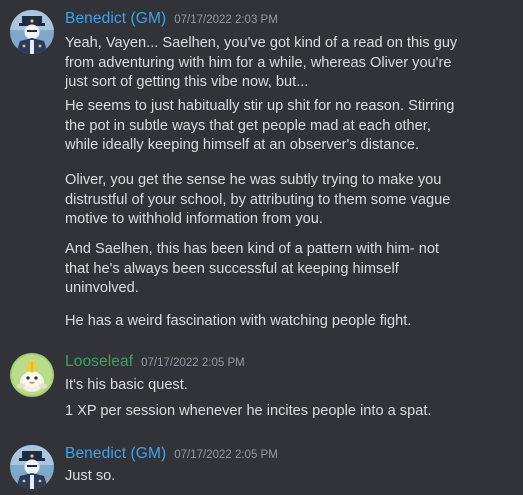 The height and width of the screenshot is (495, 523). I want to click on username: Looseleaf, so click(99, 362).